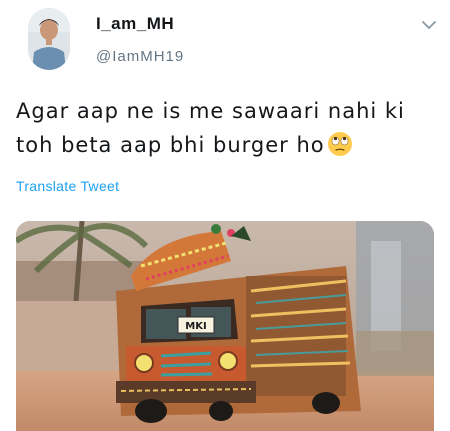 This screenshot has height=431, width=450. What do you see at coordinates (49, 39) in the screenshot?
I see `avatar` at bounding box center [49, 39].